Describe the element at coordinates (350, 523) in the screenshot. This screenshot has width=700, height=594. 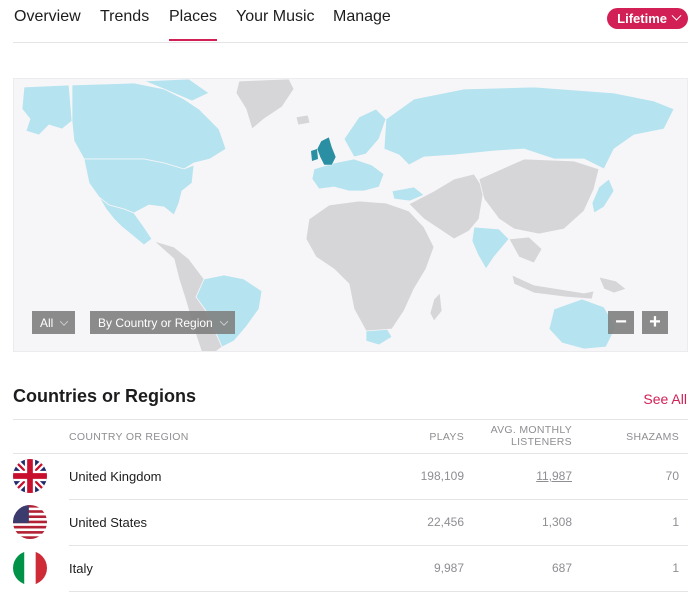
I see `table-row: United States 22,456 1,308 1` at that location.